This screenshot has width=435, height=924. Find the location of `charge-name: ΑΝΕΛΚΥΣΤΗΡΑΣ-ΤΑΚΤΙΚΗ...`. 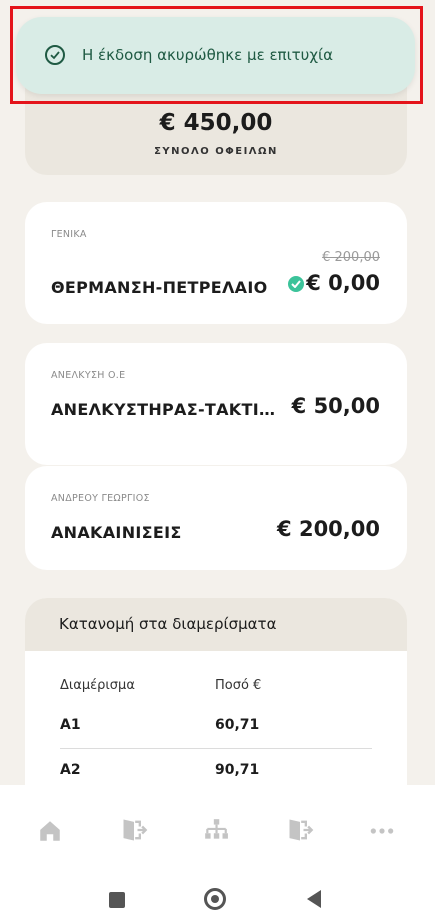

charge-name: ΑΝΕΛΚΥΣΤΗΡΑΣ-ΤΑΚΤΙΚΗ... is located at coordinates (169, 409).